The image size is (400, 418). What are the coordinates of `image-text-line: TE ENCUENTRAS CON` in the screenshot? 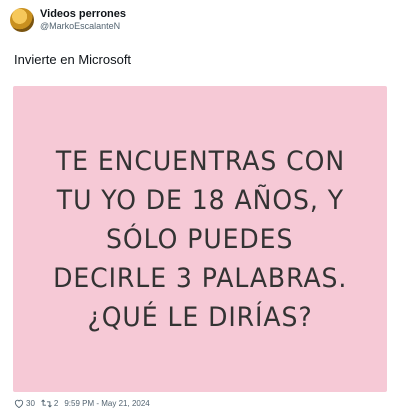 It's located at (200, 161).